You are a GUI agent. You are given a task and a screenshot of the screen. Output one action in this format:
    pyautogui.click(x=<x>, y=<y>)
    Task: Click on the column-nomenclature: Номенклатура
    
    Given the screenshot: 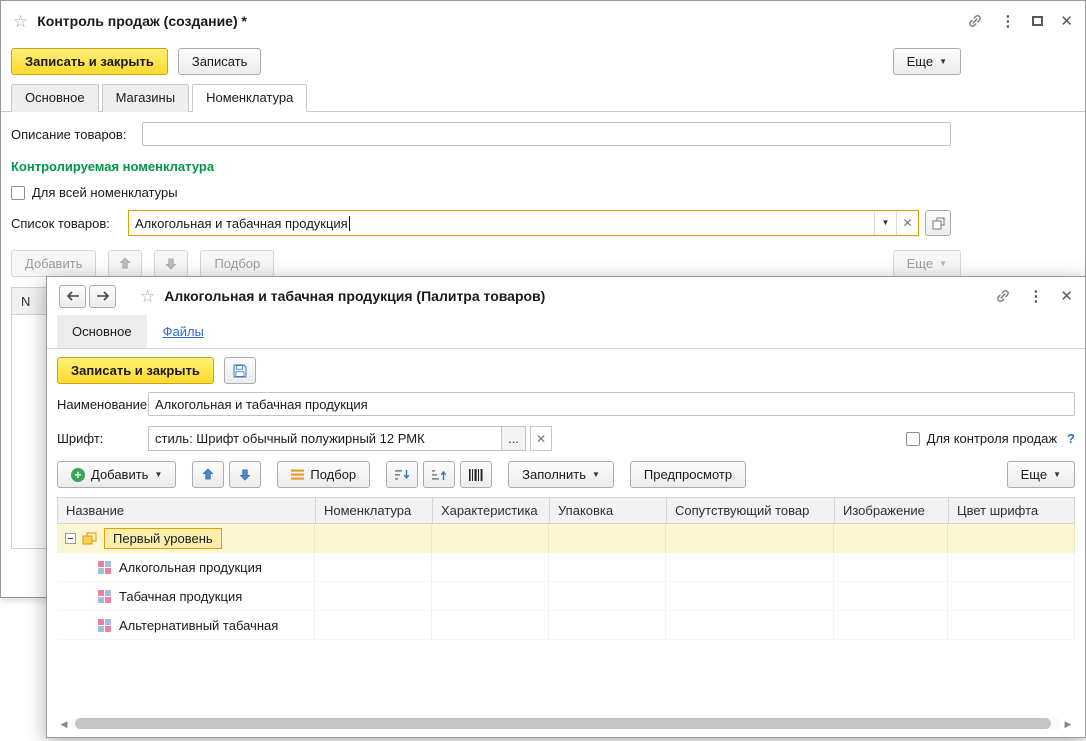 What is the action you would take?
    pyautogui.click(x=374, y=510)
    